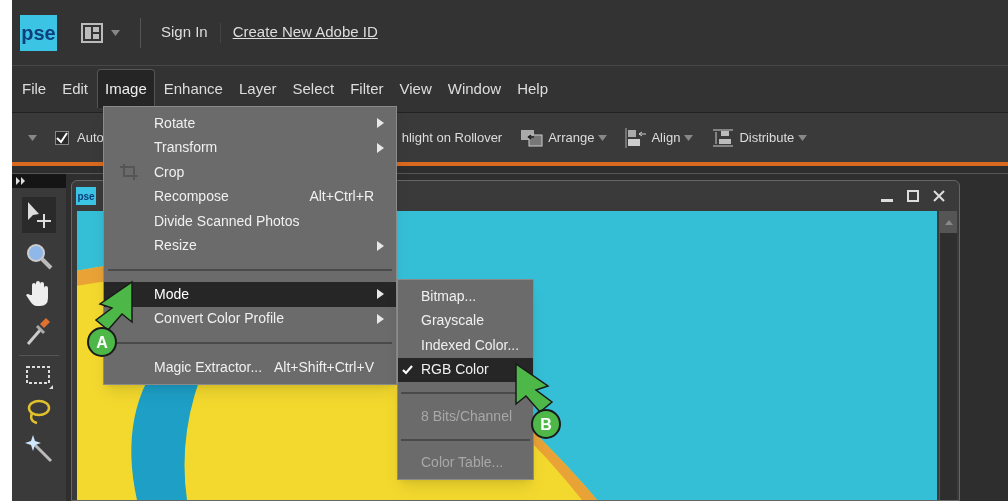 The width and height of the screenshot is (1008, 501). Describe the element at coordinates (92, 32) in the screenshot. I see `layout-icon` at that location.